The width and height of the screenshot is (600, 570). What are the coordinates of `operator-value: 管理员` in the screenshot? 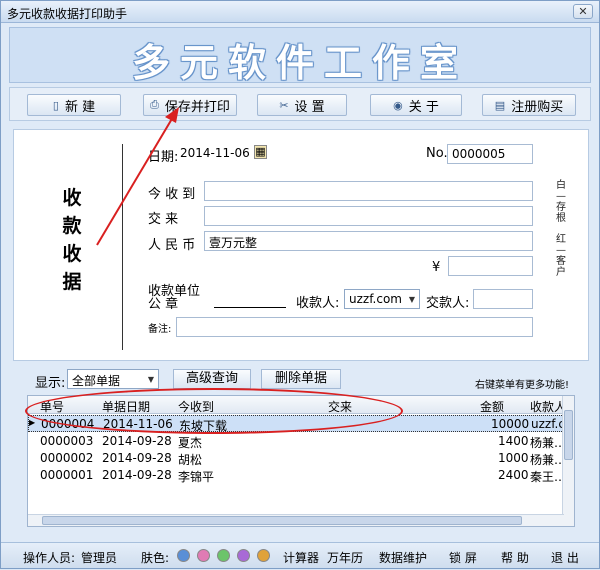 It's located at (99, 558).